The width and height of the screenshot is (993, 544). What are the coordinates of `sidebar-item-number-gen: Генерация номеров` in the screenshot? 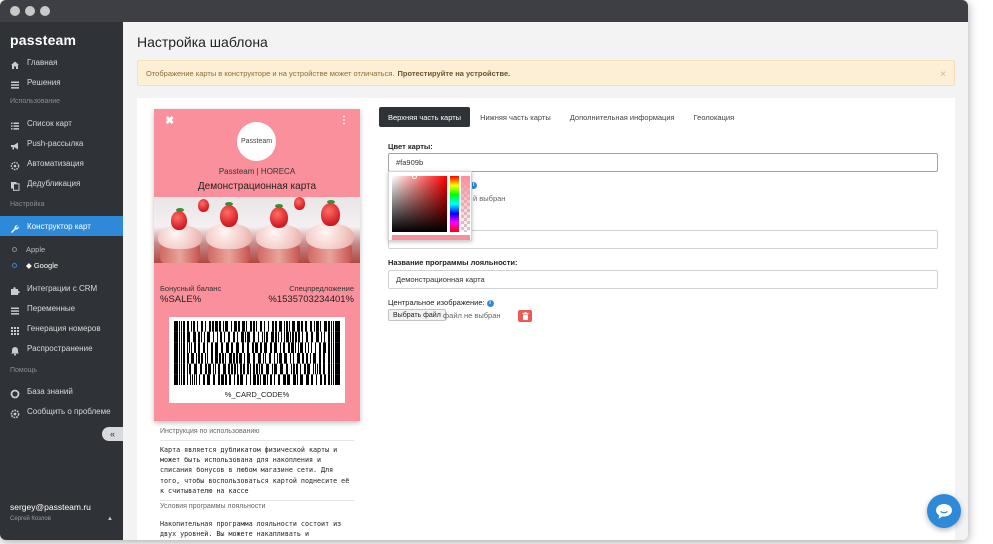 It's located at (61, 328).